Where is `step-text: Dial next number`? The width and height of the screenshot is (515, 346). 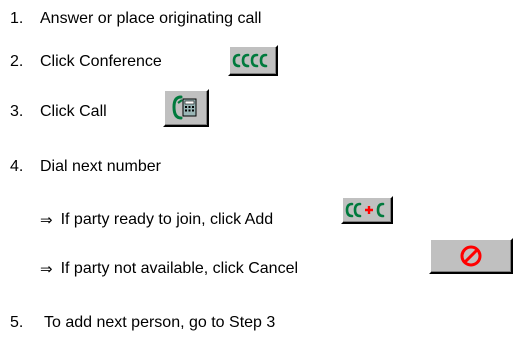
step-text: Dial next number is located at coordinates (100, 166).